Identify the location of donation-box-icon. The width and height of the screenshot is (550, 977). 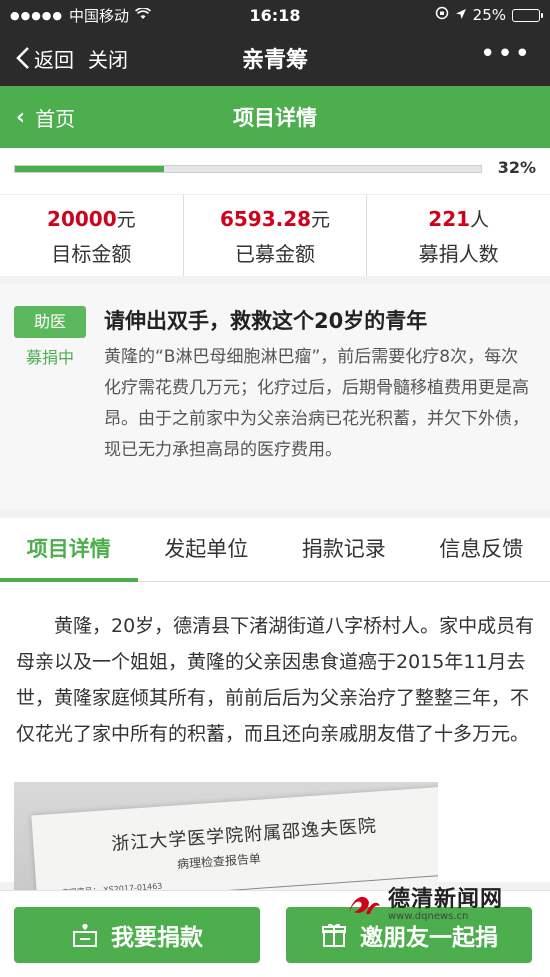
(85, 935).